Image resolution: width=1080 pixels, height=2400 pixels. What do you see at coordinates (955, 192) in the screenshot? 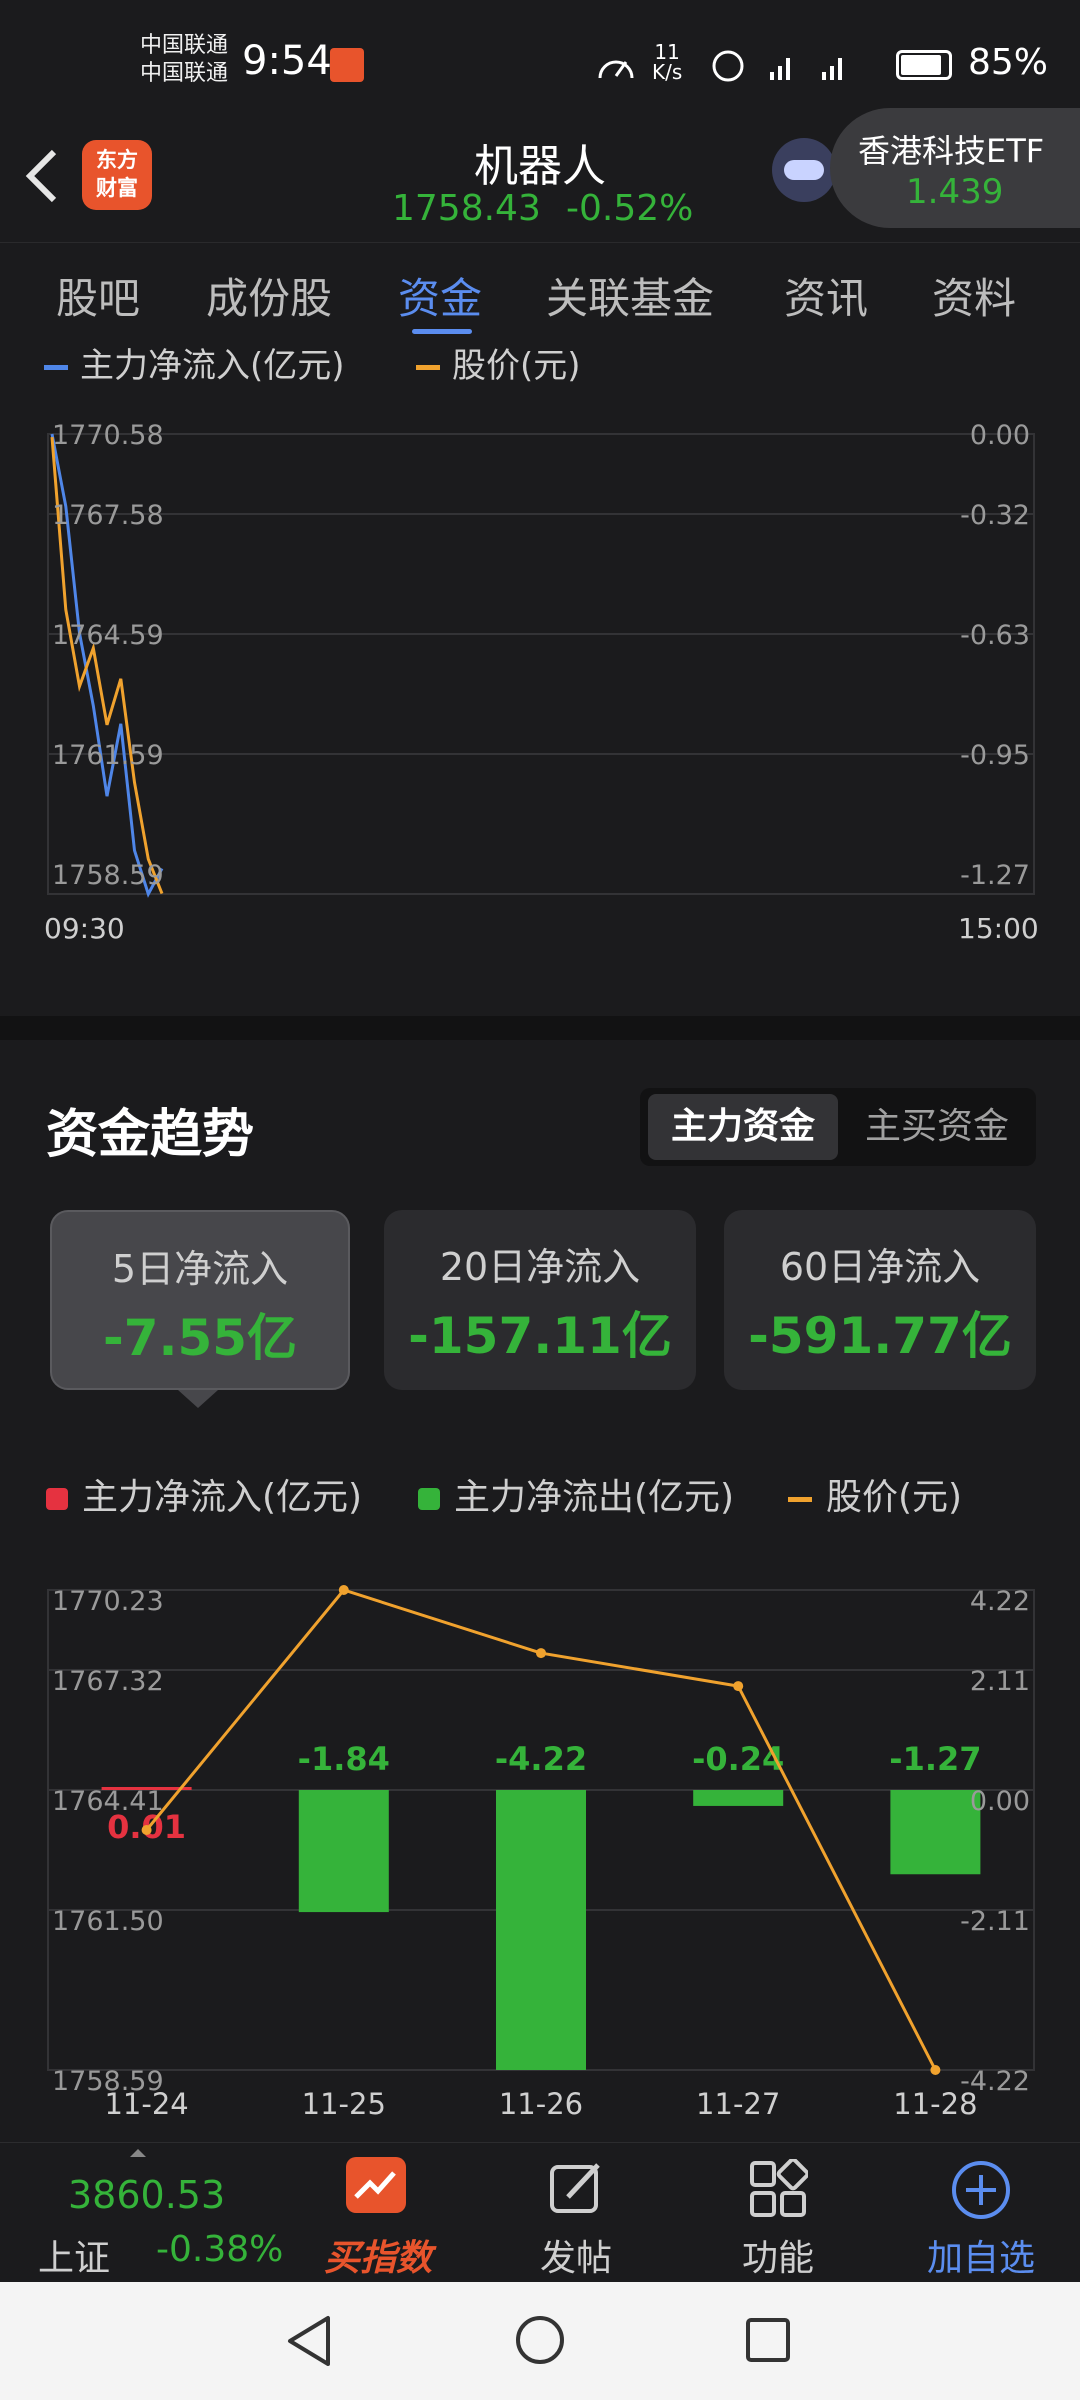
I see `etf-price: 1.439` at bounding box center [955, 192].